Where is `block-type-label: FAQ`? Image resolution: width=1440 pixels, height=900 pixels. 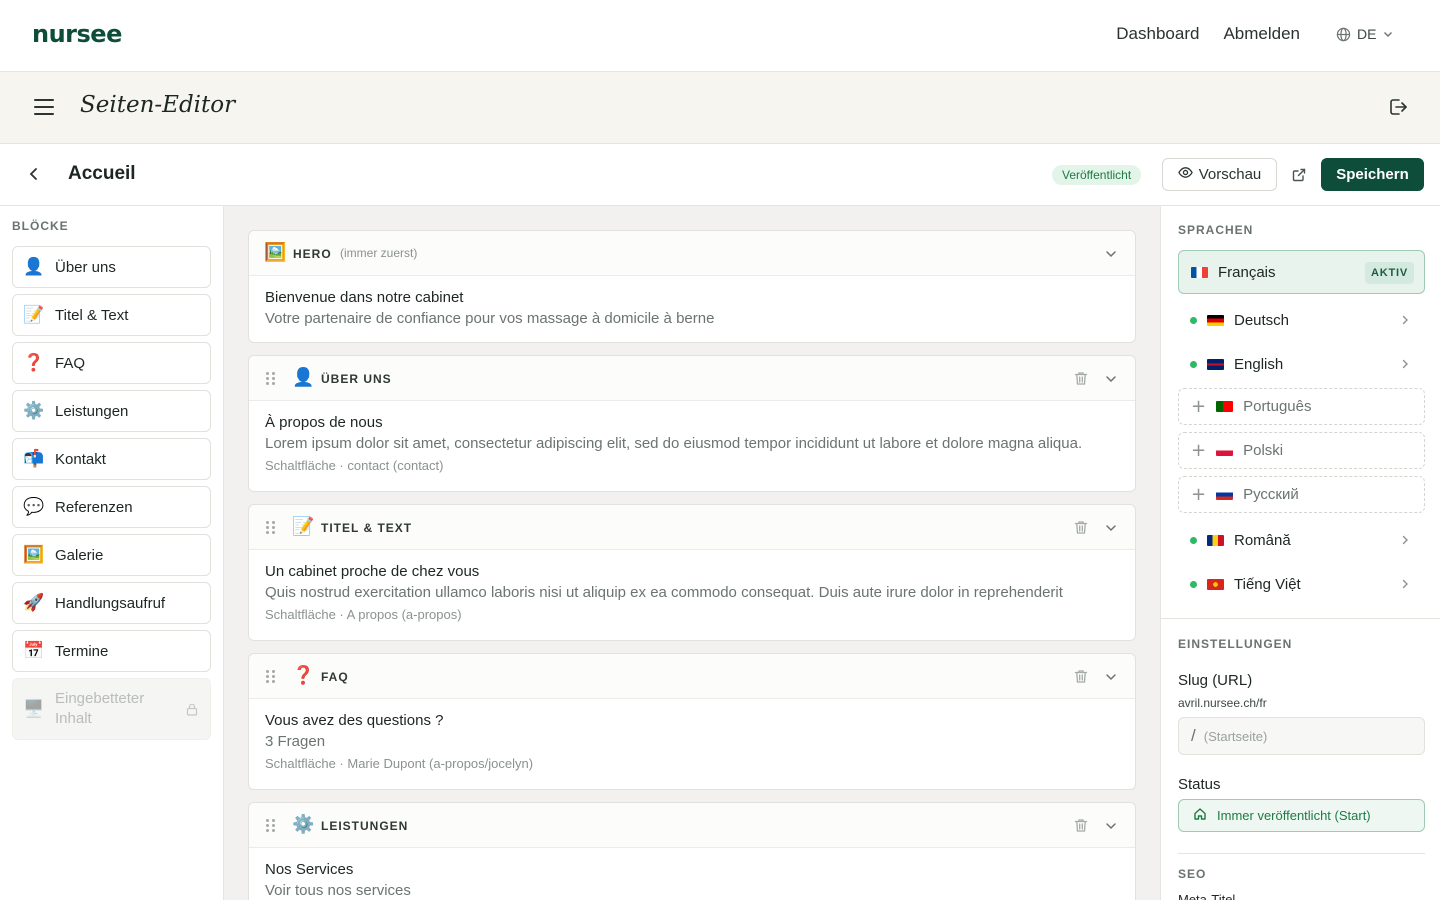 block-type-label: FAQ is located at coordinates (335, 677).